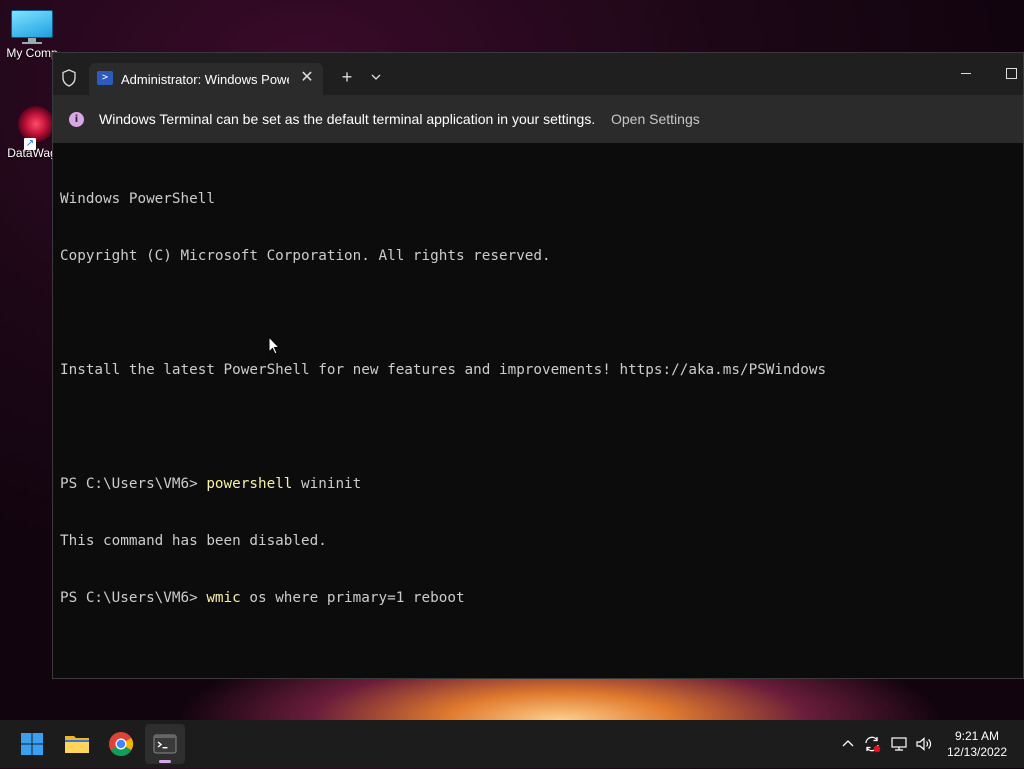 This screenshot has height=769, width=1024. What do you see at coordinates (966, 73) in the screenshot?
I see `minimize-button` at bounding box center [966, 73].